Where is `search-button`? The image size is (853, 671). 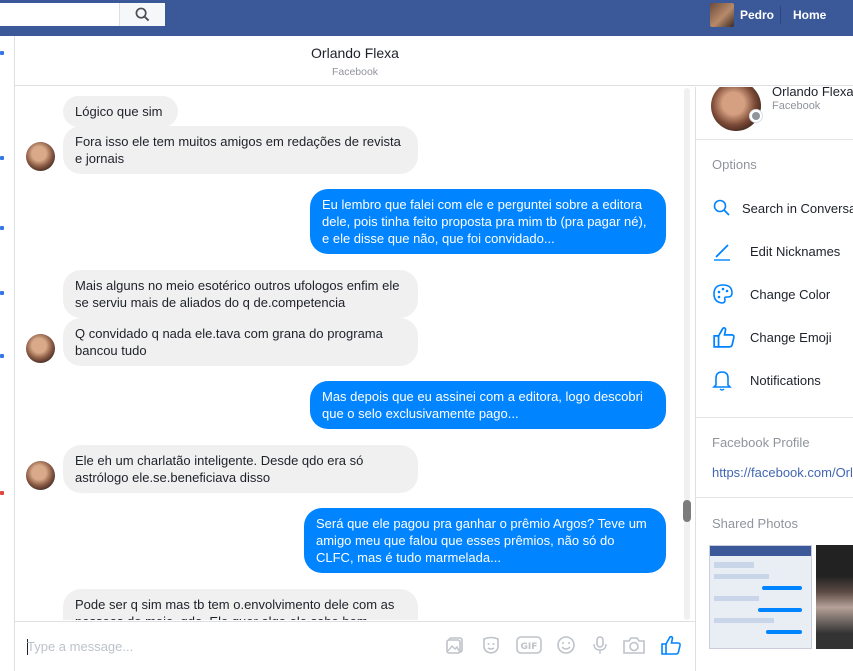
search-button is located at coordinates (142, 14).